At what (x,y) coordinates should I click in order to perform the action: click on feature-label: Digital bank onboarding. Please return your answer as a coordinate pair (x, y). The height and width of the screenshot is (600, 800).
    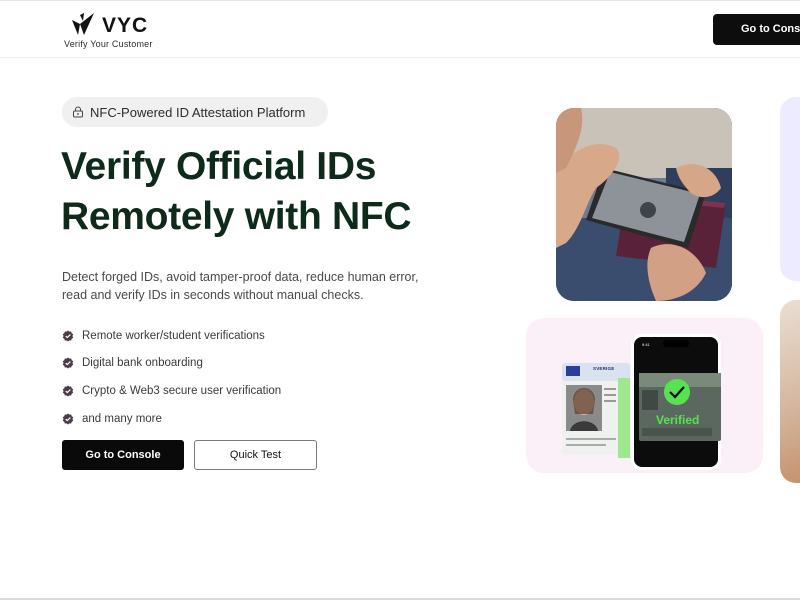
    Looking at the image, I should click on (142, 363).